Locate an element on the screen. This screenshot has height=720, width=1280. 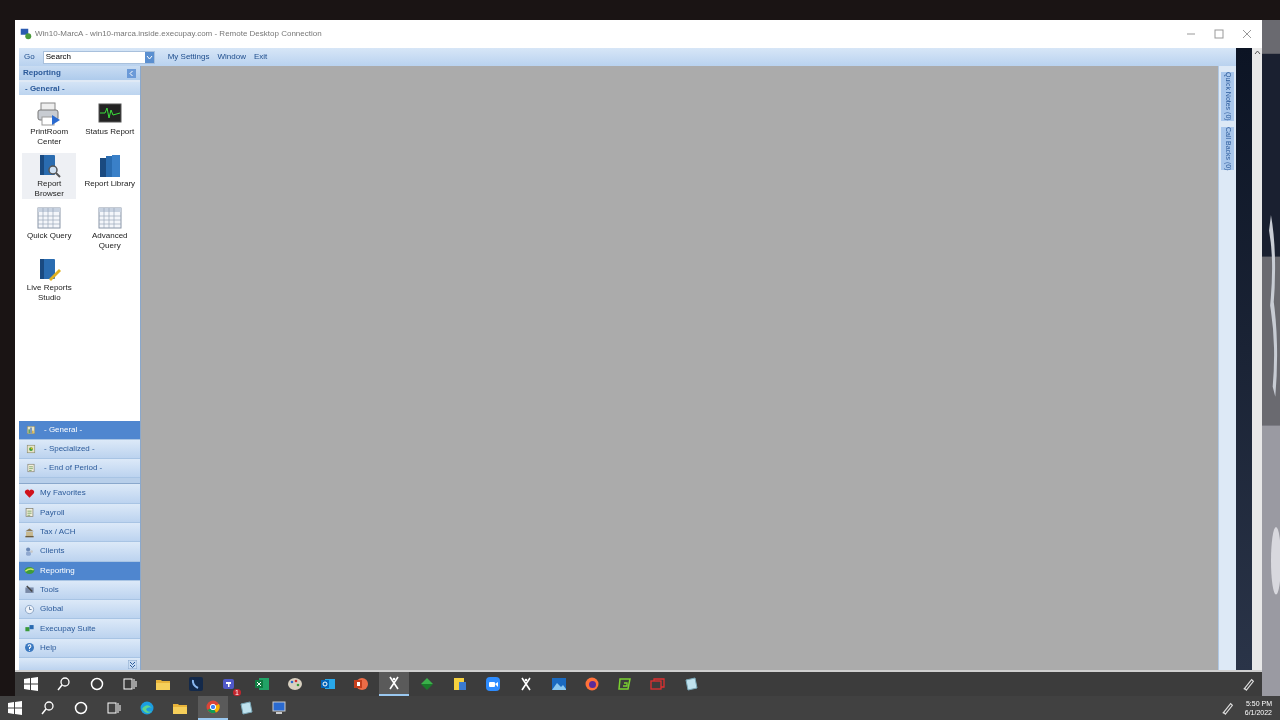
group-button: - Specialized - is located at coordinates (79, 450).